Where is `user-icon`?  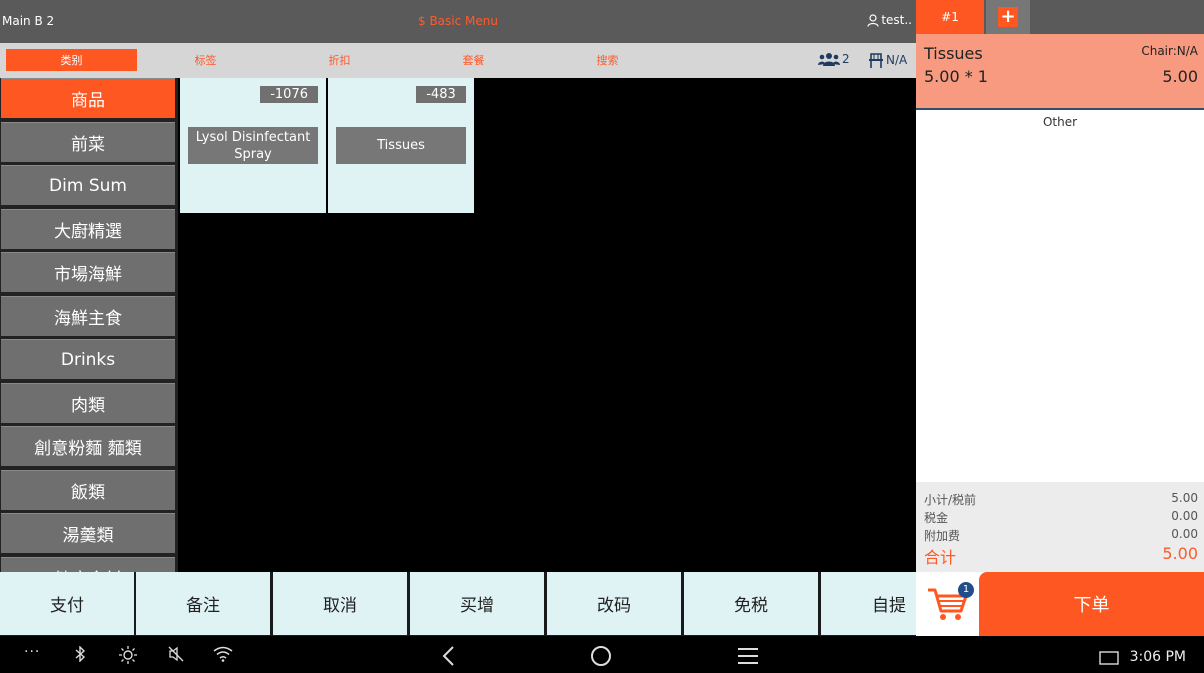 user-icon is located at coordinates (873, 20).